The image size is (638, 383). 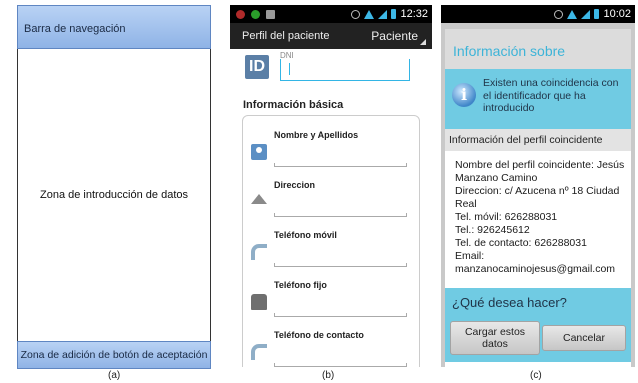 I want to click on profile-line: Email: manzanocaminojesus@gmail.com, so click(x=535, y=262).